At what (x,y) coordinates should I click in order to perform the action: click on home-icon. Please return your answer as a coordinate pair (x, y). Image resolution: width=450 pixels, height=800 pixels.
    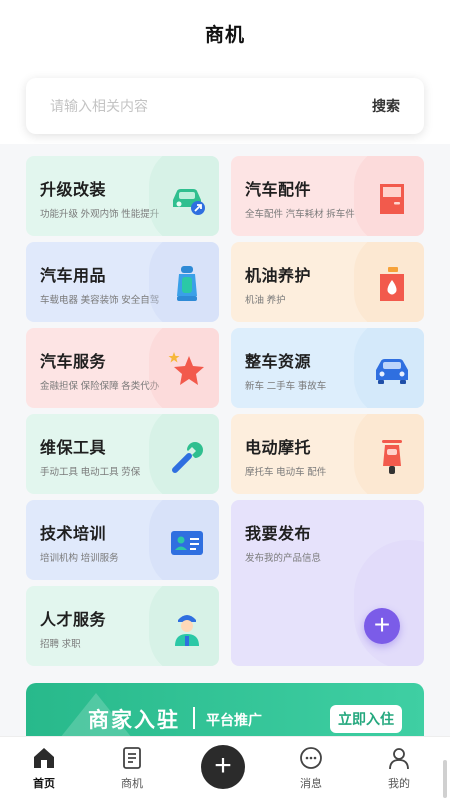
    Looking at the image, I should click on (44, 758).